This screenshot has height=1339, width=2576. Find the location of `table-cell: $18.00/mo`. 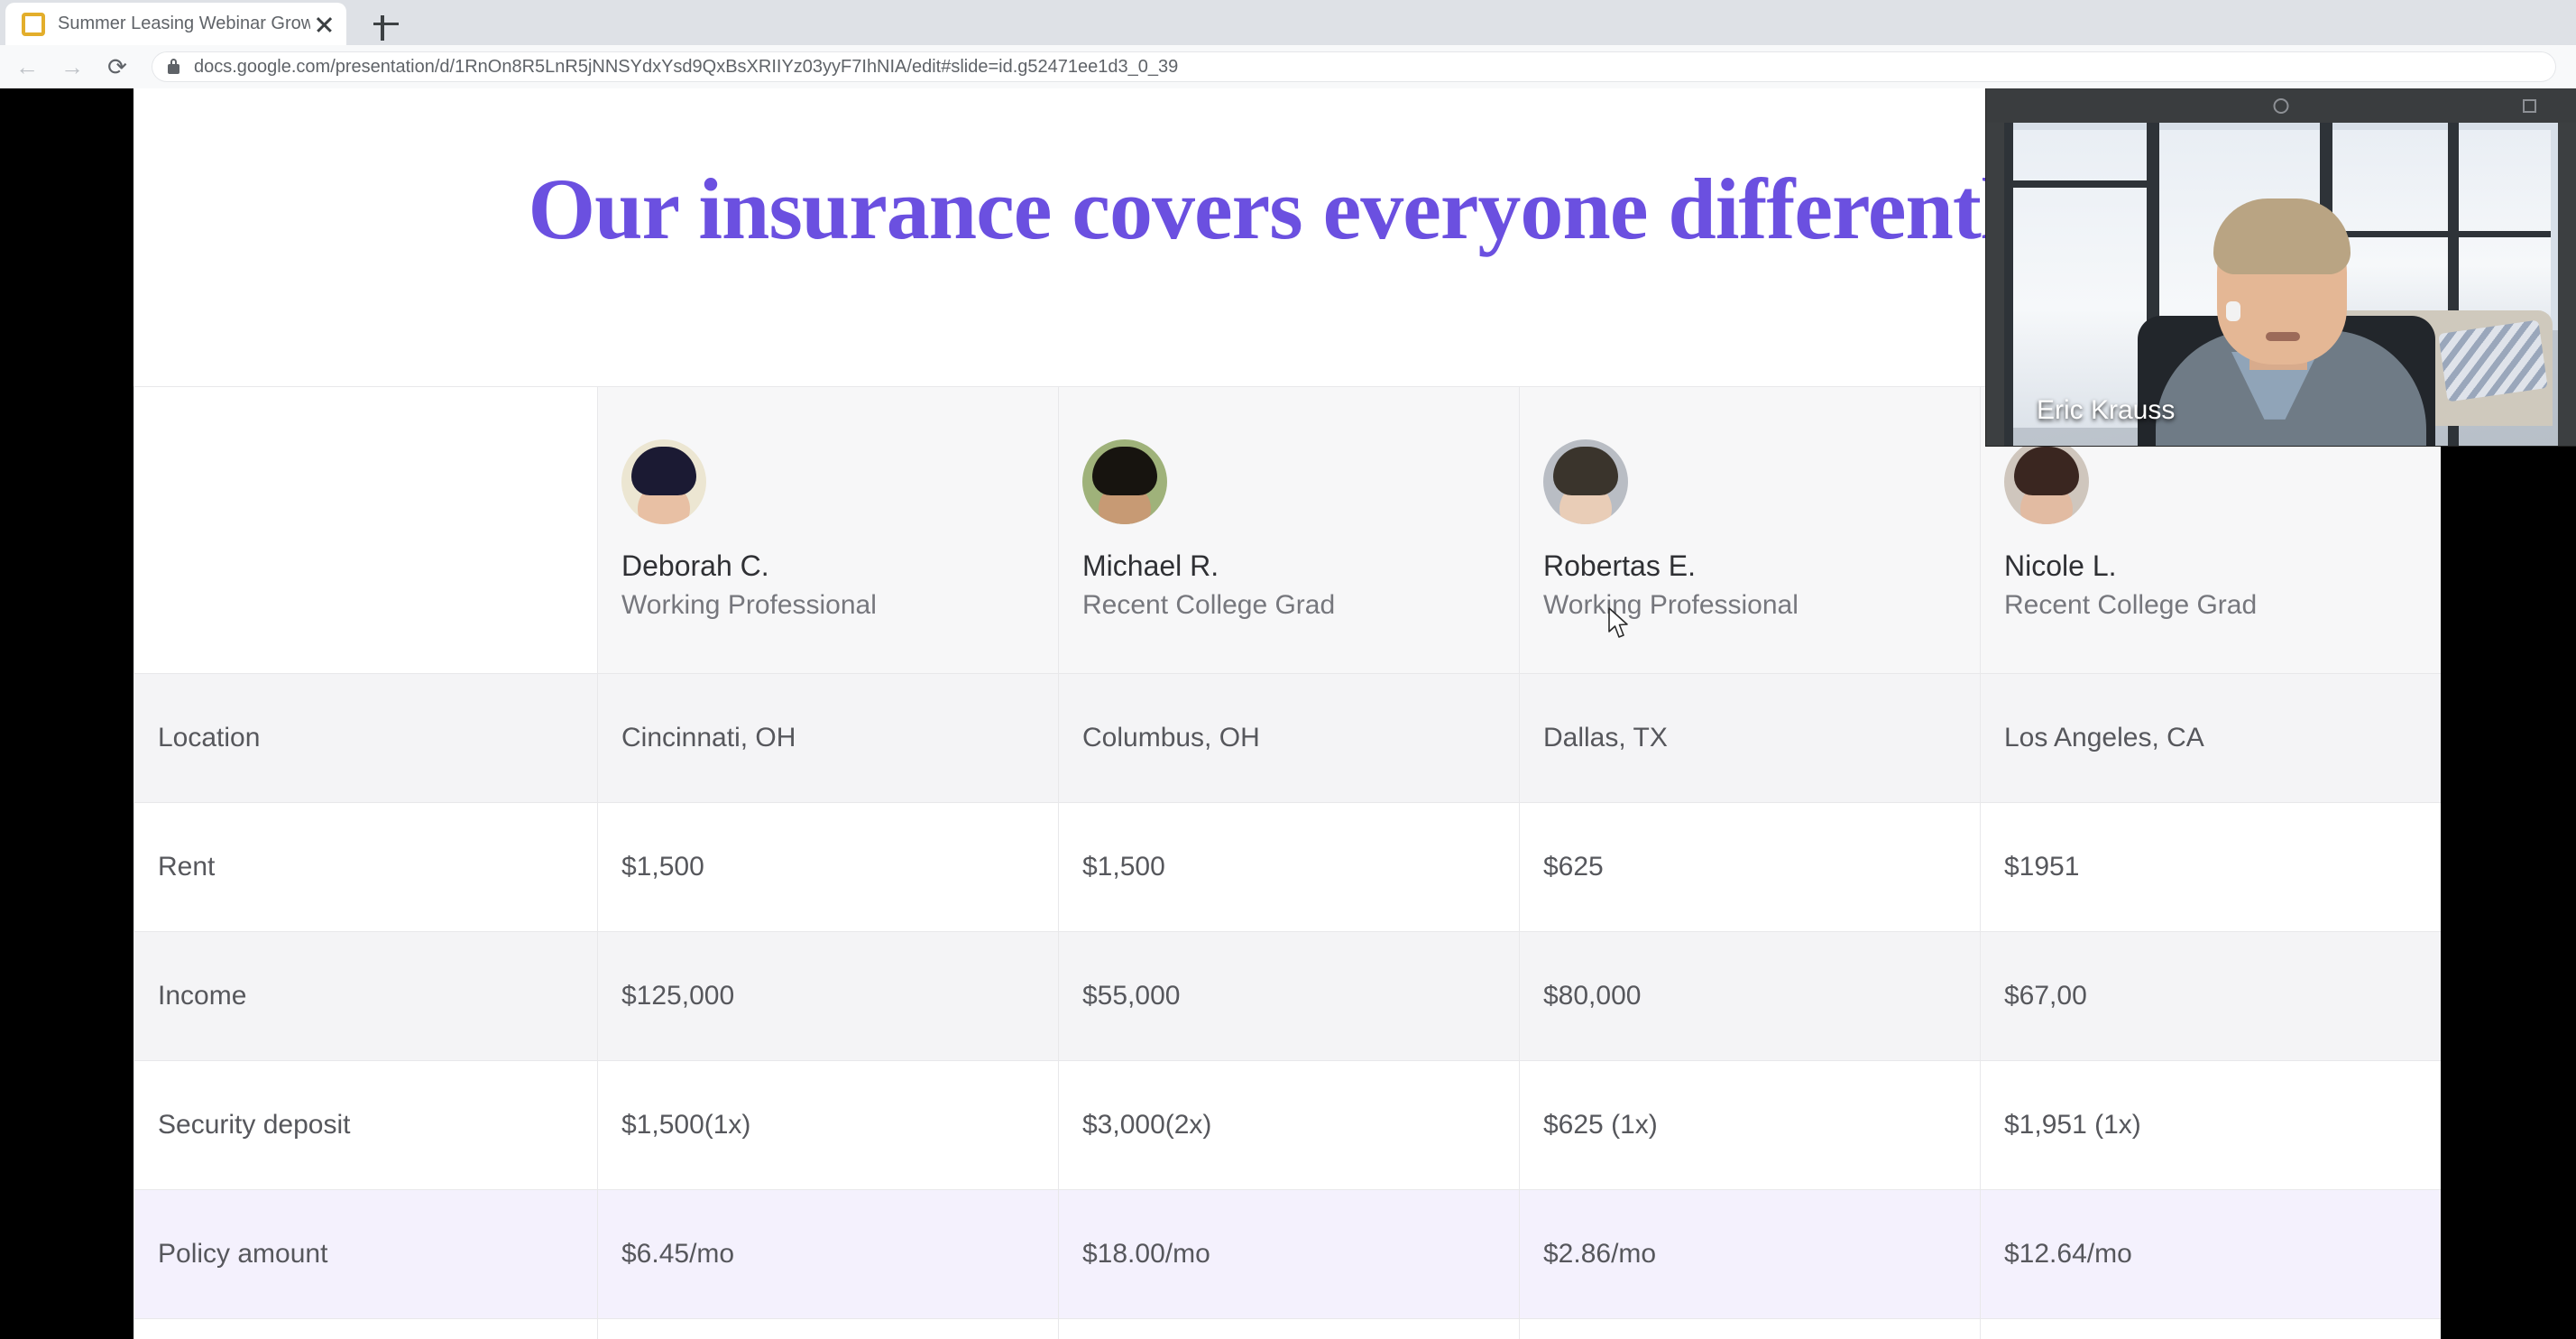

table-cell: $18.00/mo is located at coordinates (1289, 1254).